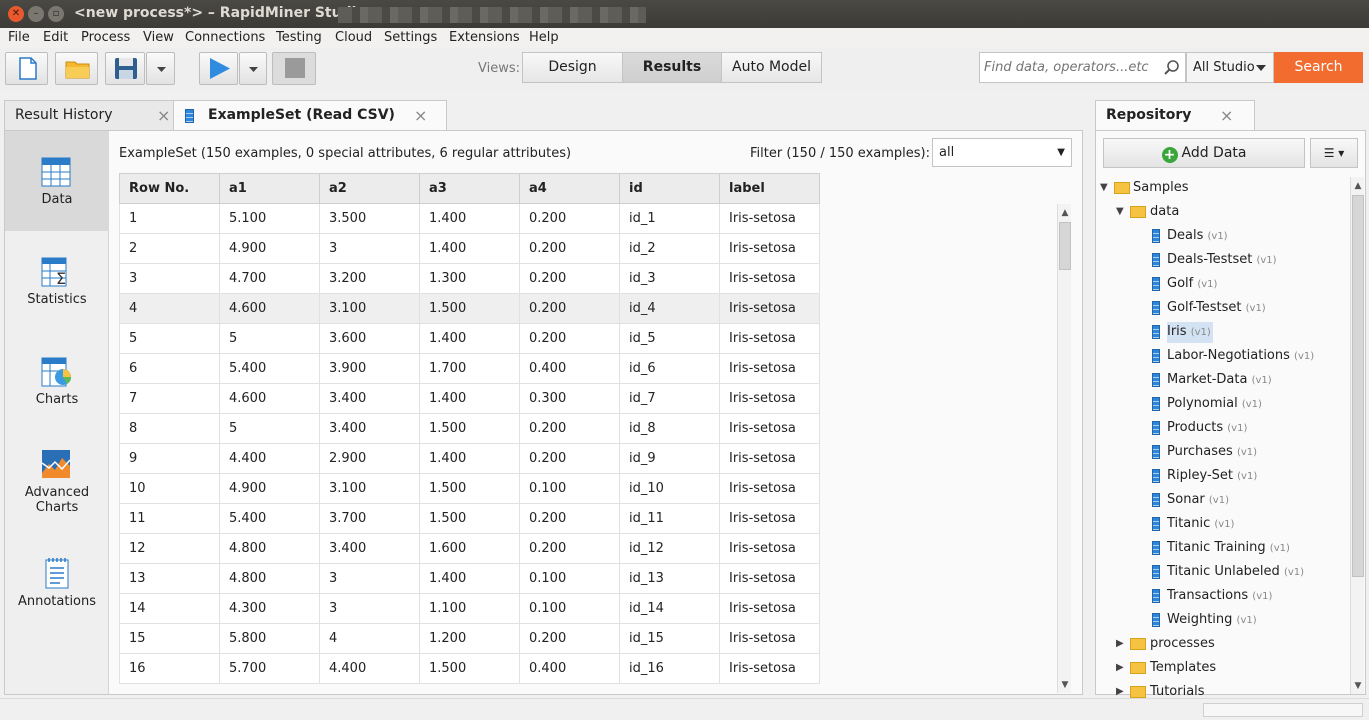  I want to click on nav-statistics: Σ Statistics, so click(57, 281).